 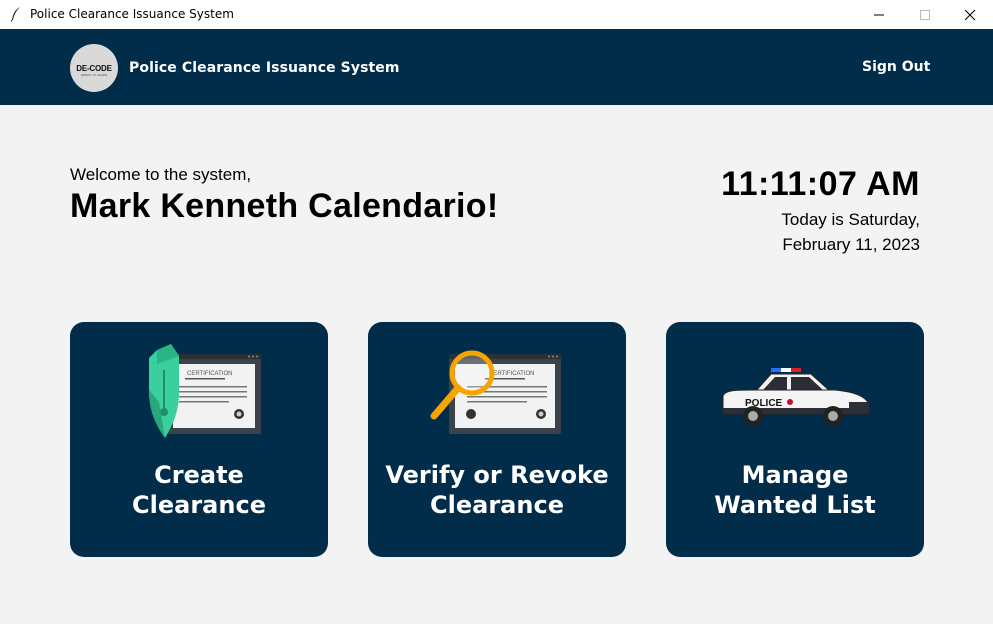 What do you see at coordinates (496, 14) in the screenshot?
I see `window-titlebar: Police Clearance Issuance System` at bounding box center [496, 14].